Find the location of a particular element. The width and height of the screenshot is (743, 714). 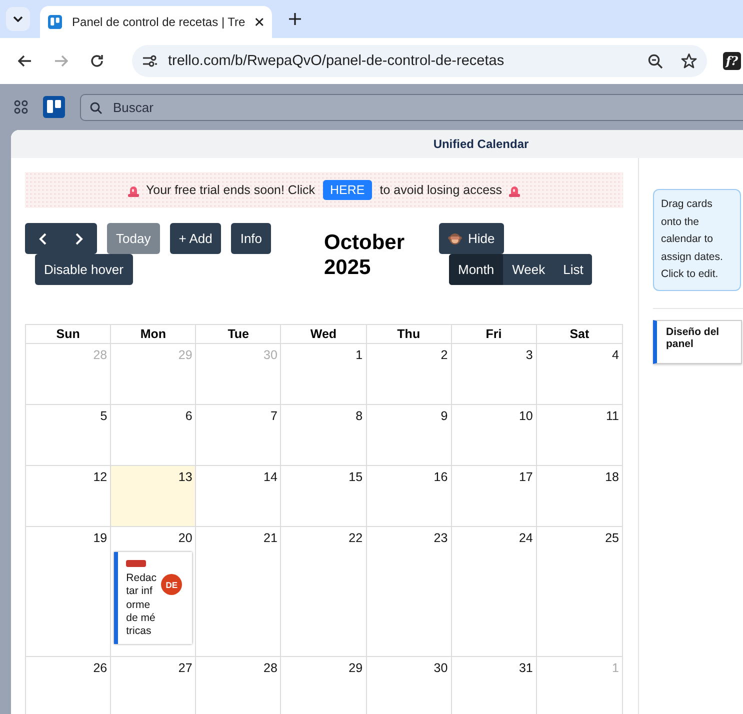

day-cell: 2 is located at coordinates (409, 374).